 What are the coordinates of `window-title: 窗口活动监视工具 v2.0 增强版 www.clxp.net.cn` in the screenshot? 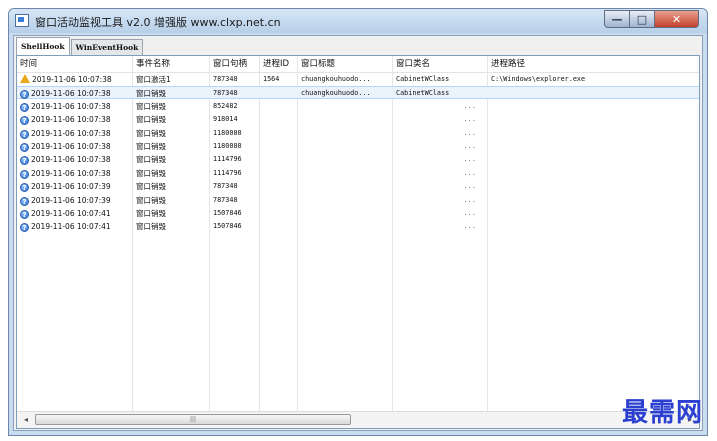 It's located at (158, 22).